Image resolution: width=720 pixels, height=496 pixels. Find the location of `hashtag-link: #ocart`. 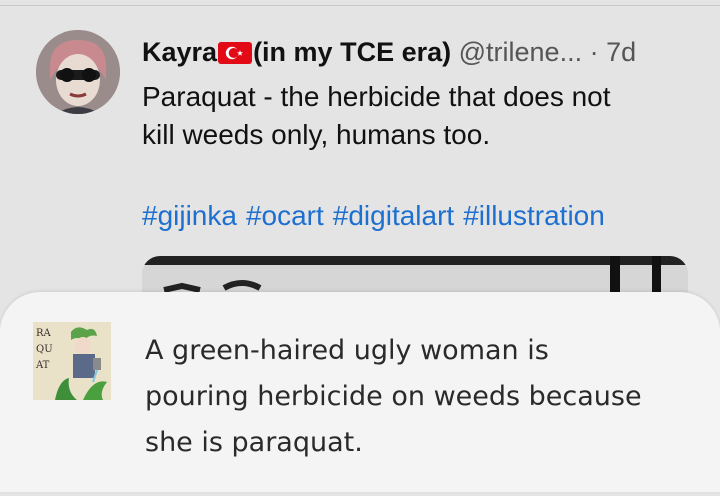

hashtag-link: #ocart is located at coordinates (285, 215).